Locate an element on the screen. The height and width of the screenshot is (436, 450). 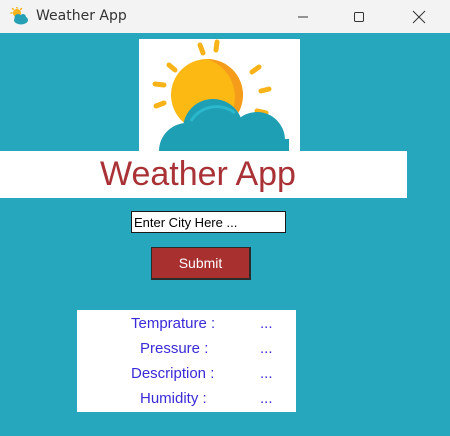
app-heading: Weather App is located at coordinates (198, 174).